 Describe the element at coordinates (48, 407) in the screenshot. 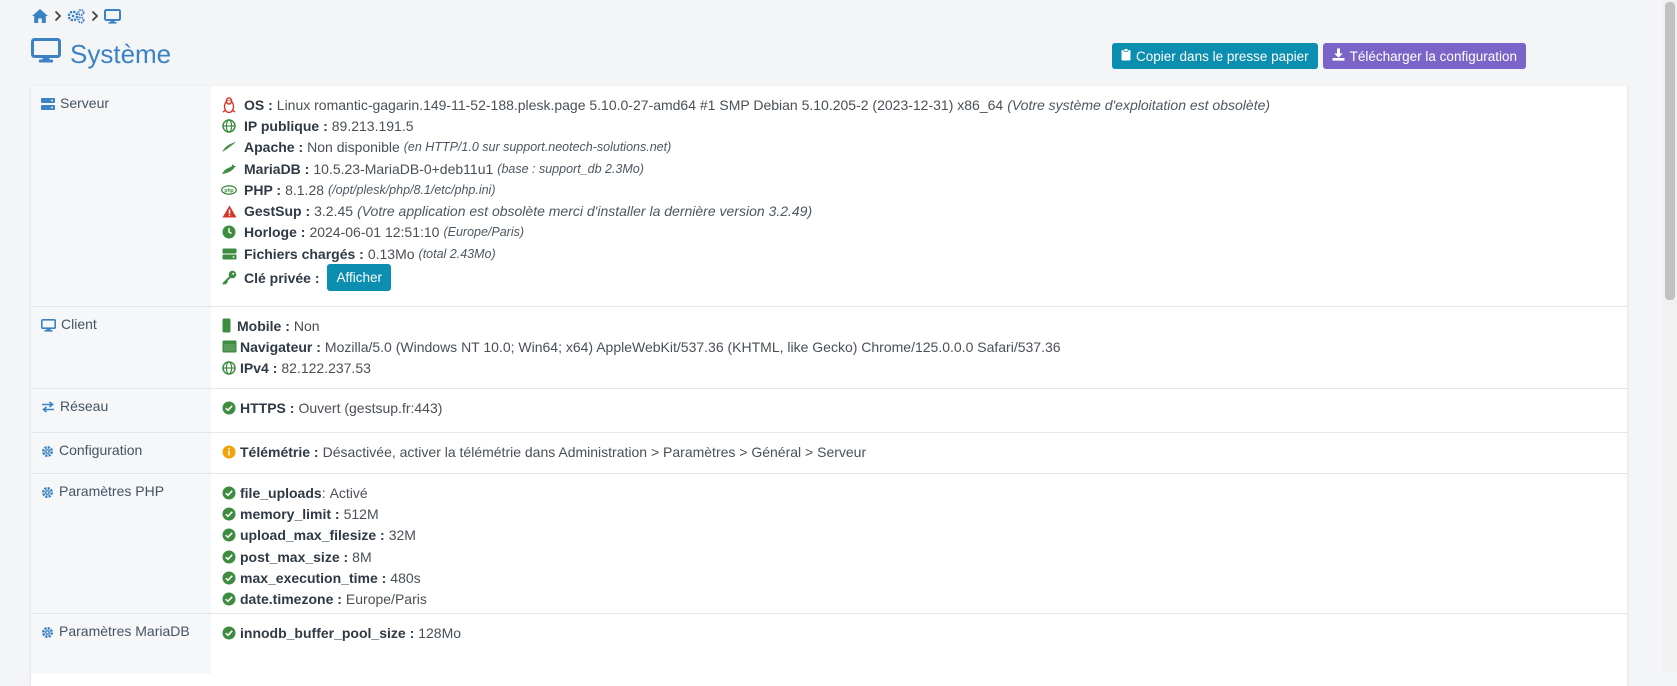

I see `exchange-icon` at that location.